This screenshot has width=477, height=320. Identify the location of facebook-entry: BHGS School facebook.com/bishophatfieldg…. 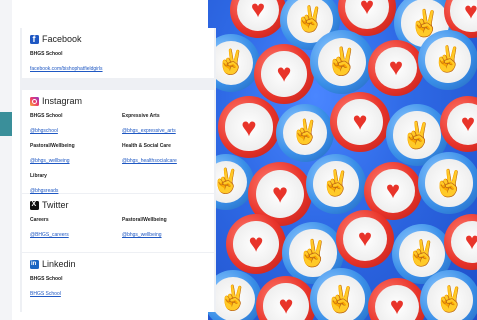
(118, 63).